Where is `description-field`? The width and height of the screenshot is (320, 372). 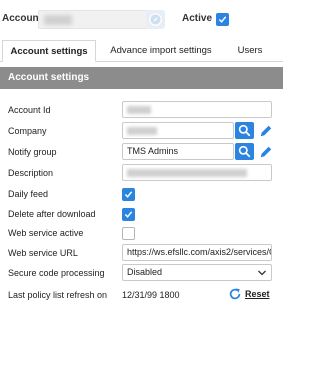
description-field is located at coordinates (197, 172).